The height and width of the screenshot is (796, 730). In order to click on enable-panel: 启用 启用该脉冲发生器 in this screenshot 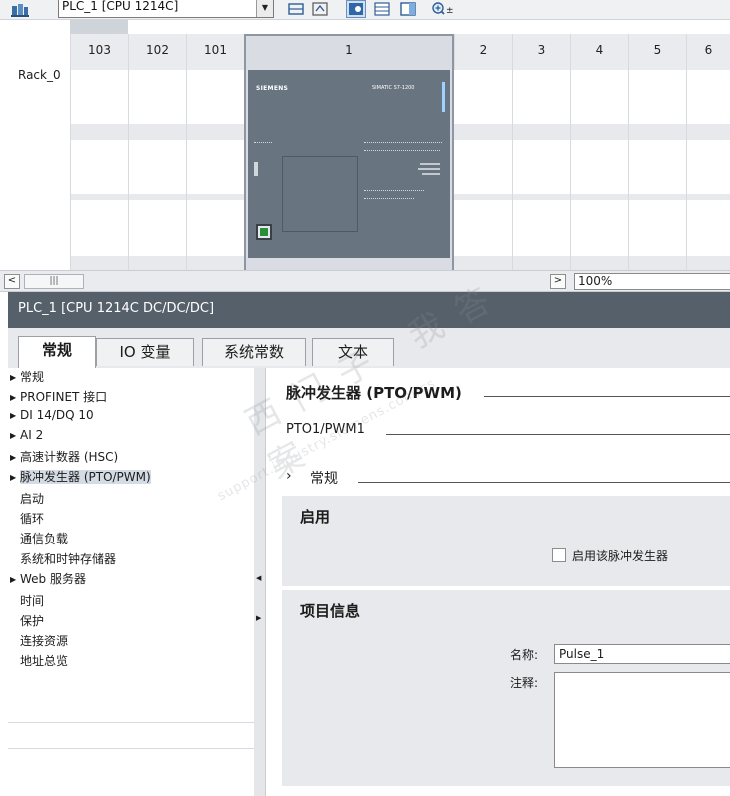, I will do `click(506, 541)`.